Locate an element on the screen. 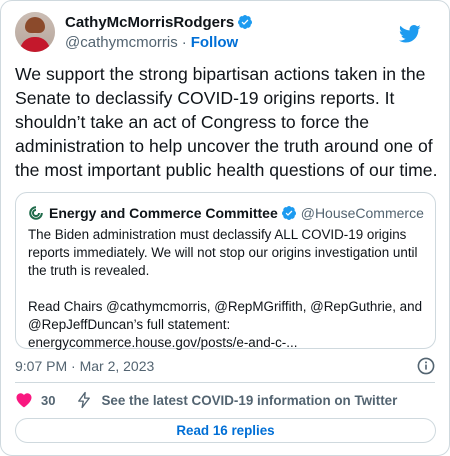 The height and width of the screenshot is (456, 450). info-icon is located at coordinates (426, 366).